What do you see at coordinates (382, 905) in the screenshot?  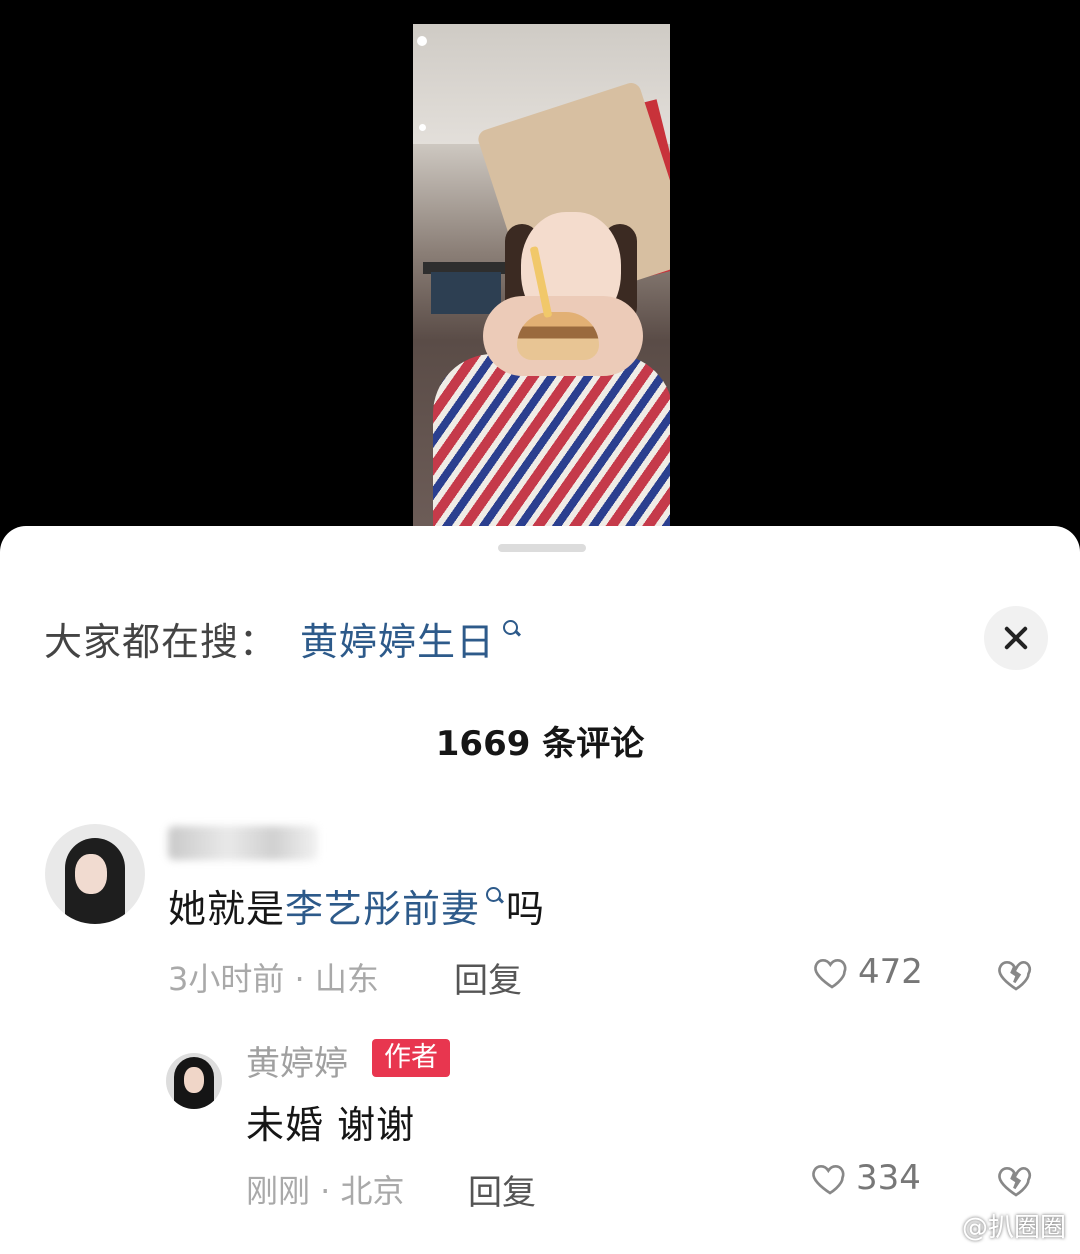 I see `comment-search-link: 李艺彤前妻` at bounding box center [382, 905].